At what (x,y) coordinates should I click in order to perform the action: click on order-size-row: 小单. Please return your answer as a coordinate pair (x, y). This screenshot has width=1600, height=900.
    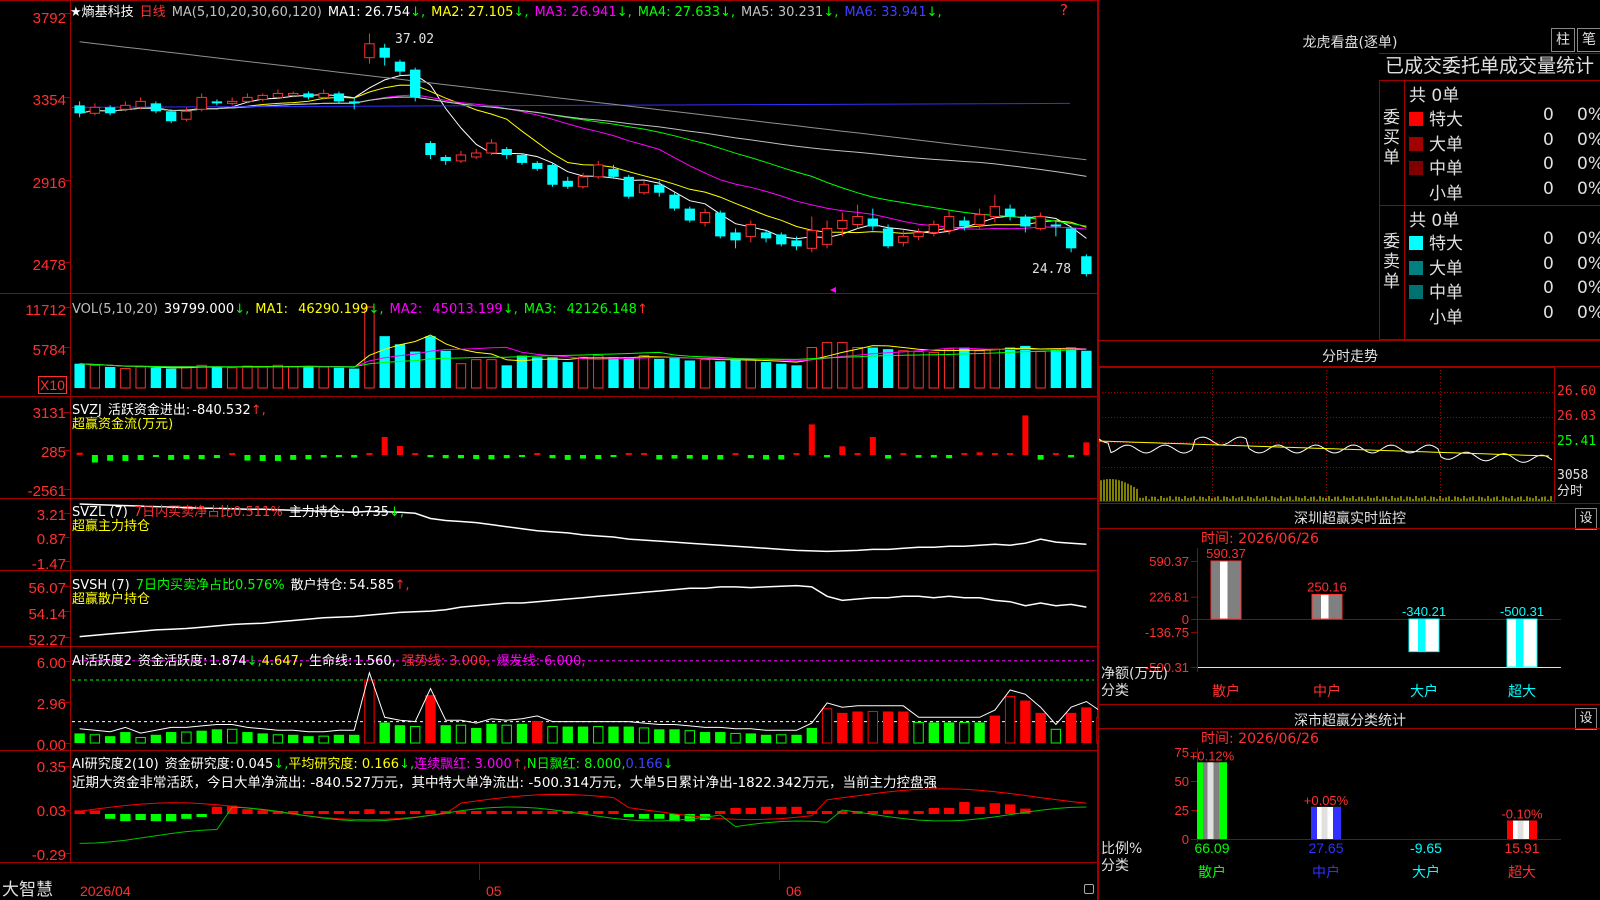
    Looking at the image, I should click on (1436, 315).